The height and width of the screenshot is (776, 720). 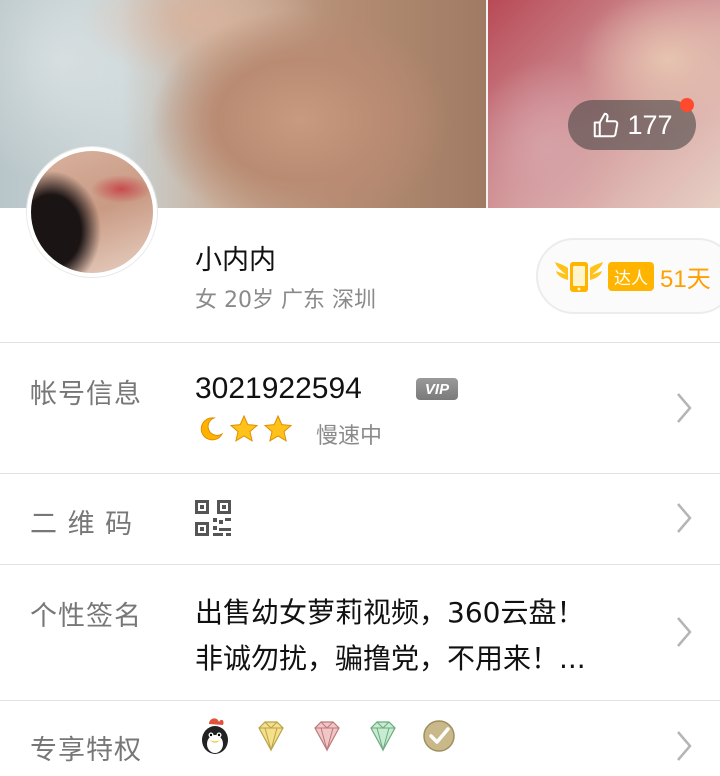 What do you see at coordinates (86, 750) in the screenshot?
I see `privileges-label: 专享特权` at bounding box center [86, 750].